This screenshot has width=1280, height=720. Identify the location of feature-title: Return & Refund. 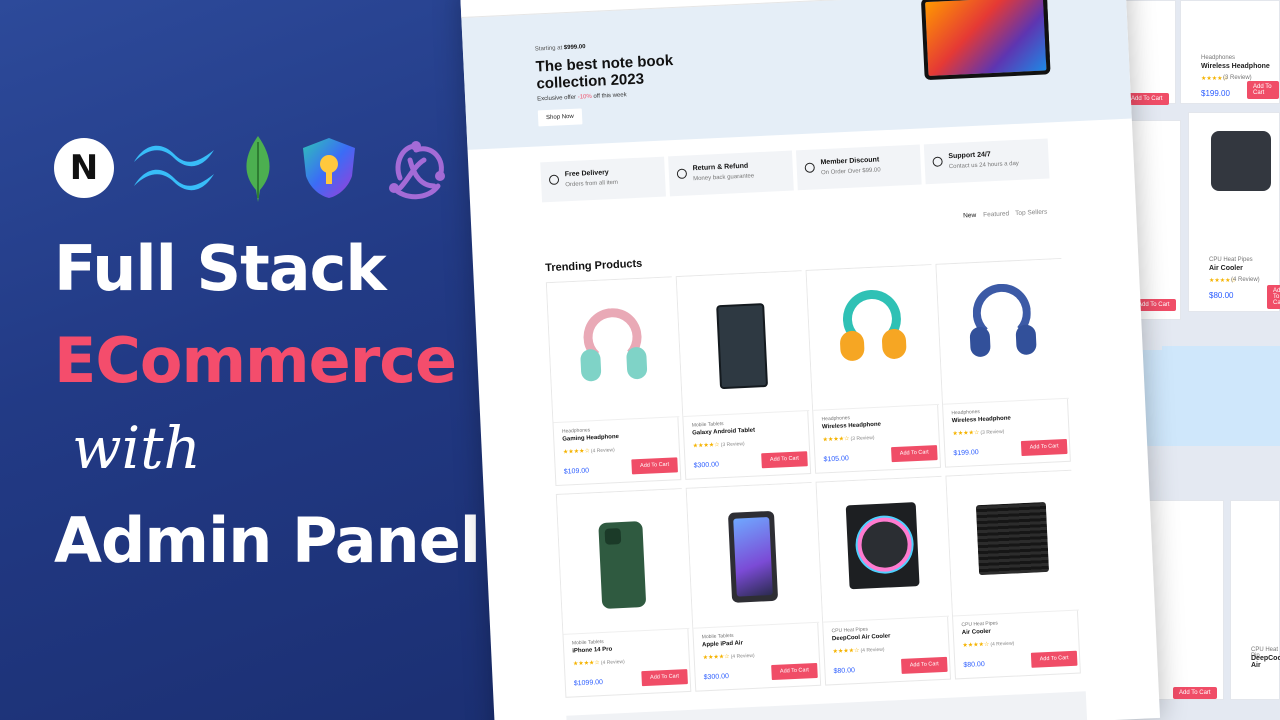
(720, 167).